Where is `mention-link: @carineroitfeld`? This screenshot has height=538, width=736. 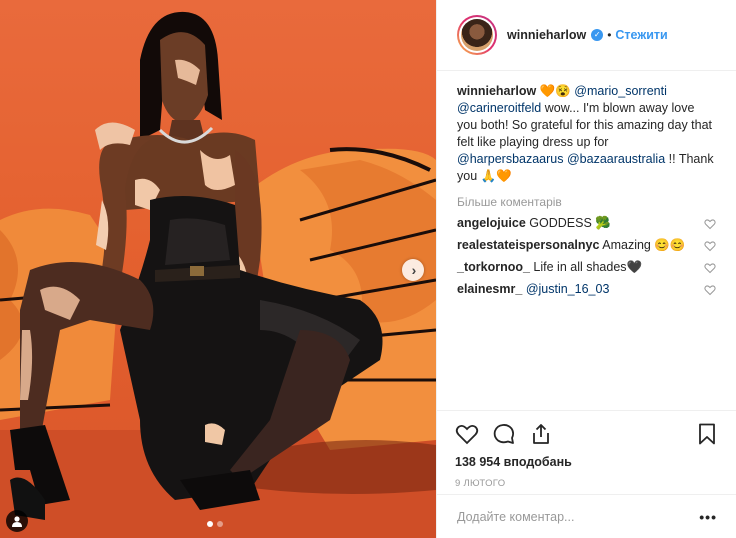
mention-link: @carineroitfeld is located at coordinates (499, 108).